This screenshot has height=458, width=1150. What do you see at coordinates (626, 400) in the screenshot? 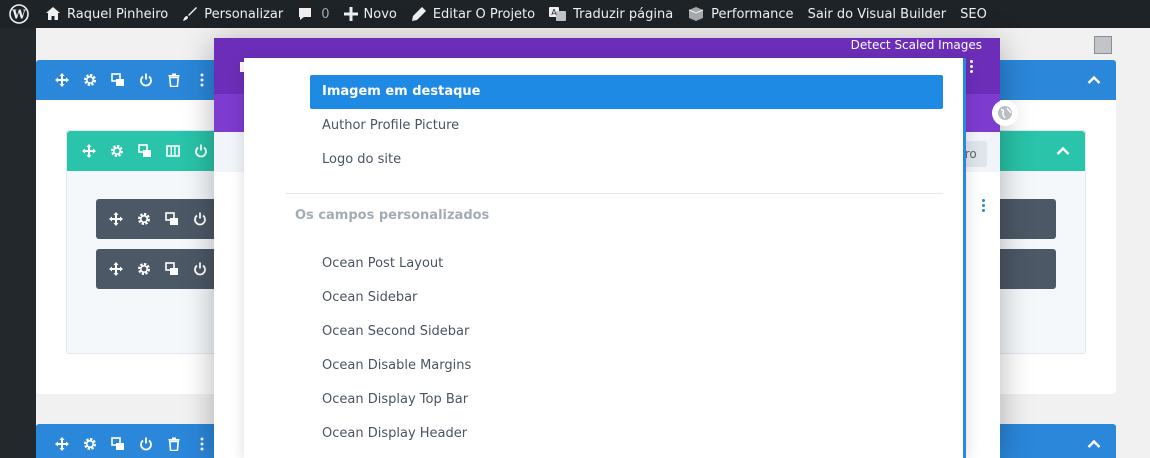
I see `dropdown-item-custom-field: Ocean Display Top Bar` at bounding box center [626, 400].